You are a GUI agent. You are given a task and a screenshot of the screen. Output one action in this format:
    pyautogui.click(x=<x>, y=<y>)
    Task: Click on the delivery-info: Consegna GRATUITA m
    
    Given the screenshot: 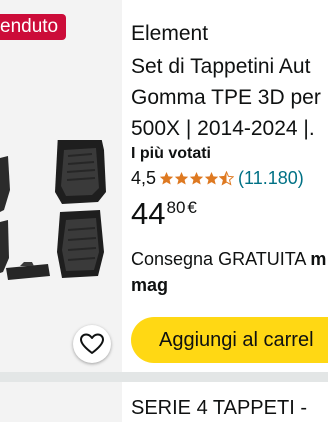 What is the action you would take?
    pyautogui.click(x=228, y=259)
    